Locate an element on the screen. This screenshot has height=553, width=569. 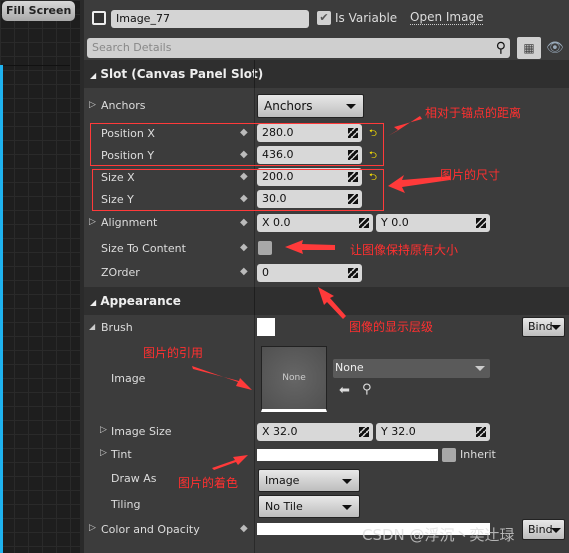
arrow-zorder is located at coordinates (332, 303).